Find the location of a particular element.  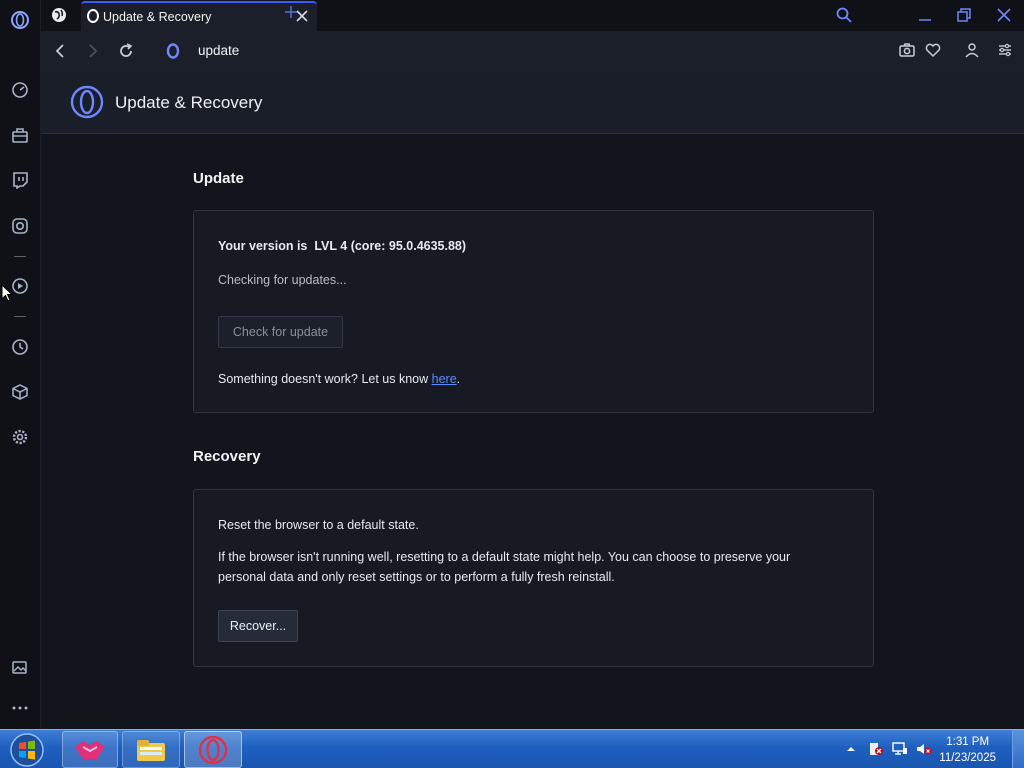

version-value: LVL 4 (core: 95.0.4635.88) is located at coordinates (390, 246).